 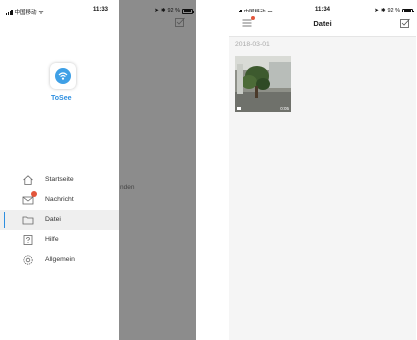 What do you see at coordinates (34, 194) in the screenshot?
I see `notification-badge` at bounding box center [34, 194].